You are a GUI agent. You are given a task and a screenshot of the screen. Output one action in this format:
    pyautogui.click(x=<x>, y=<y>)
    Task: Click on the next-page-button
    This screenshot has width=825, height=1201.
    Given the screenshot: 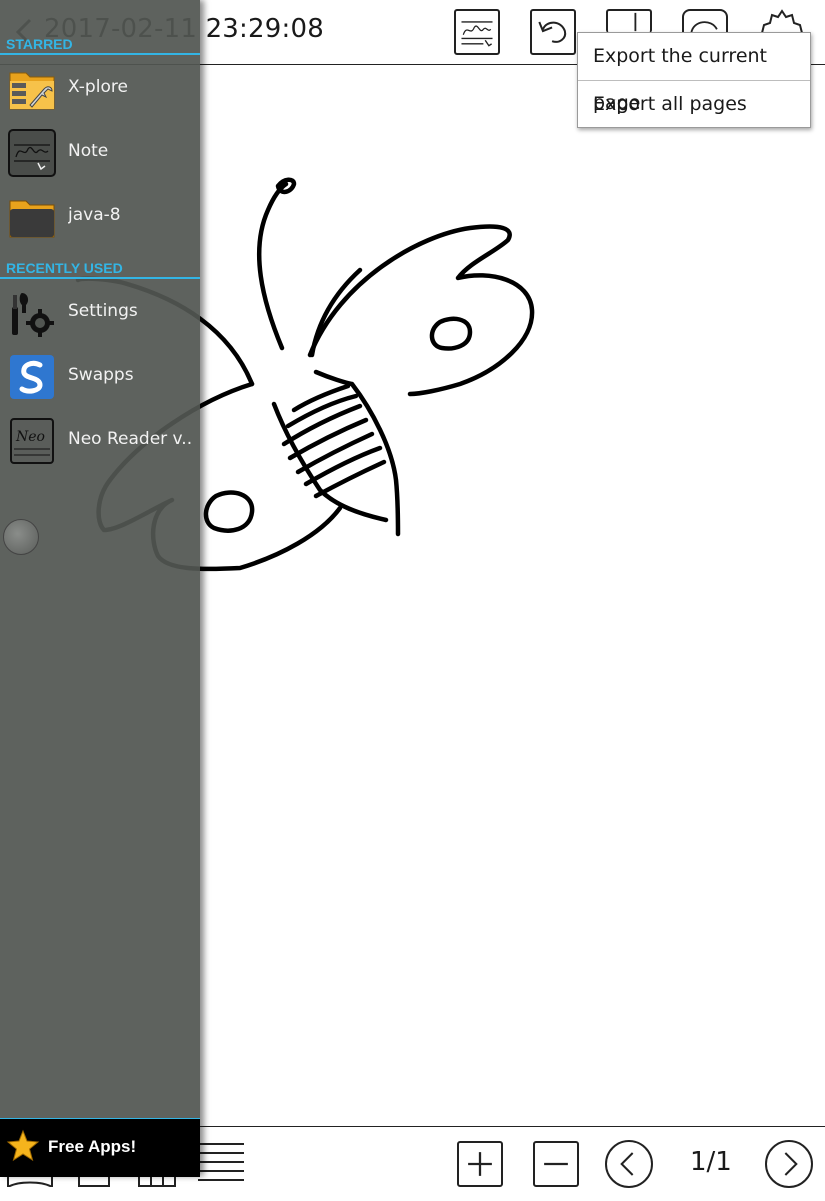 What is the action you would take?
    pyautogui.click(x=789, y=1164)
    